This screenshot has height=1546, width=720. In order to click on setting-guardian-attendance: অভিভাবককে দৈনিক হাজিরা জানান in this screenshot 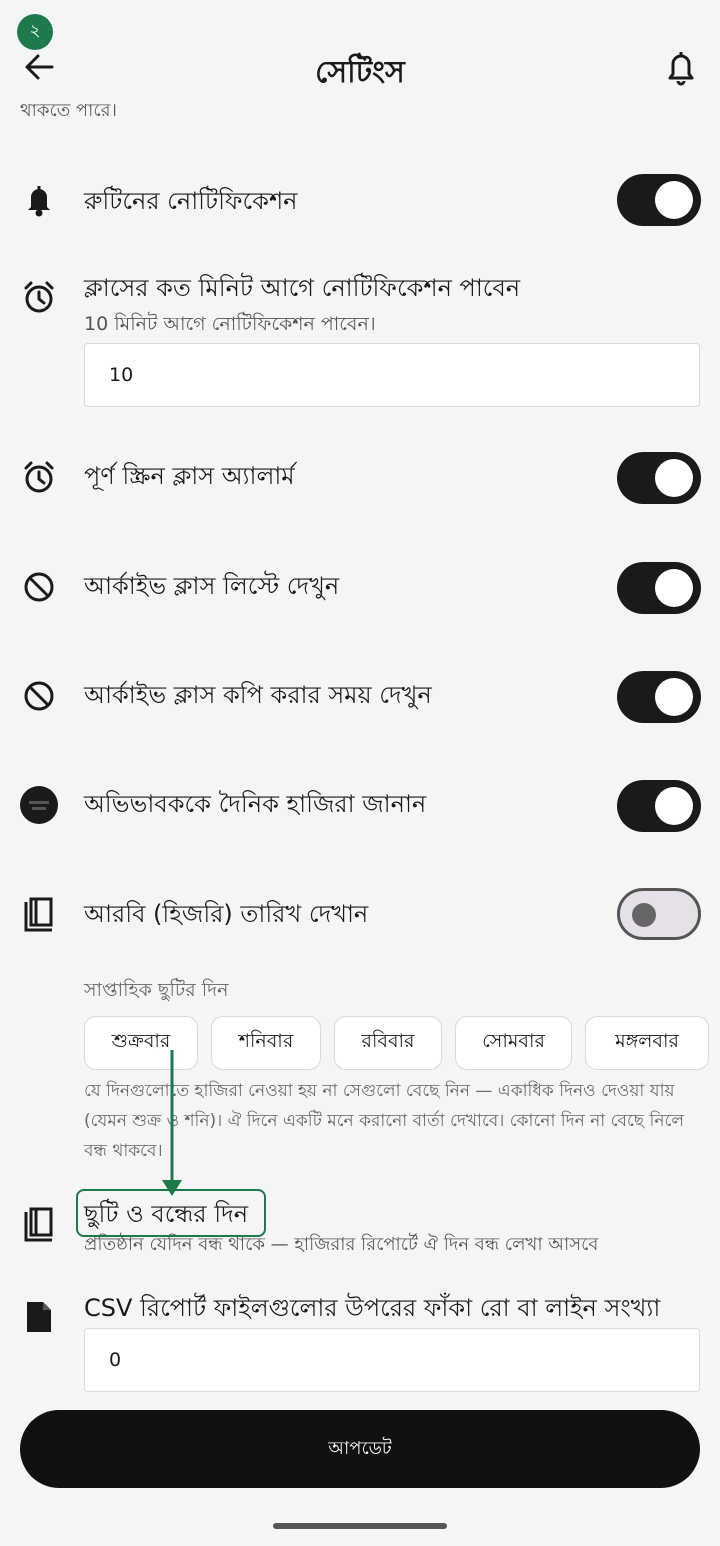, I will do `click(360, 806)`.